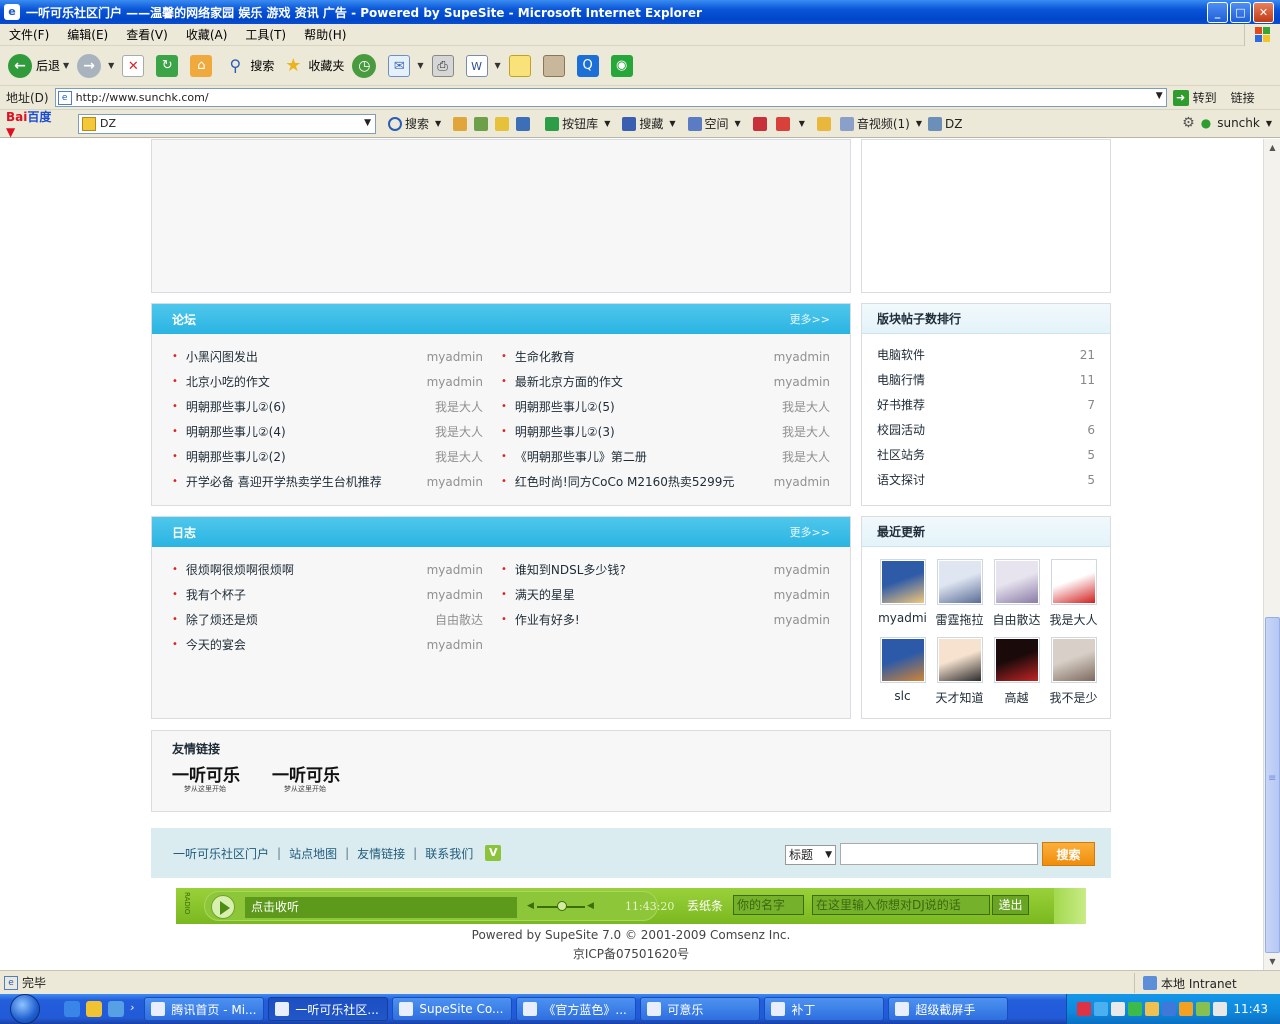 This screenshot has width=1280, height=1024. What do you see at coordinates (901, 354) in the screenshot?
I see `rank-forum-link: 电脑软件` at bounding box center [901, 354].